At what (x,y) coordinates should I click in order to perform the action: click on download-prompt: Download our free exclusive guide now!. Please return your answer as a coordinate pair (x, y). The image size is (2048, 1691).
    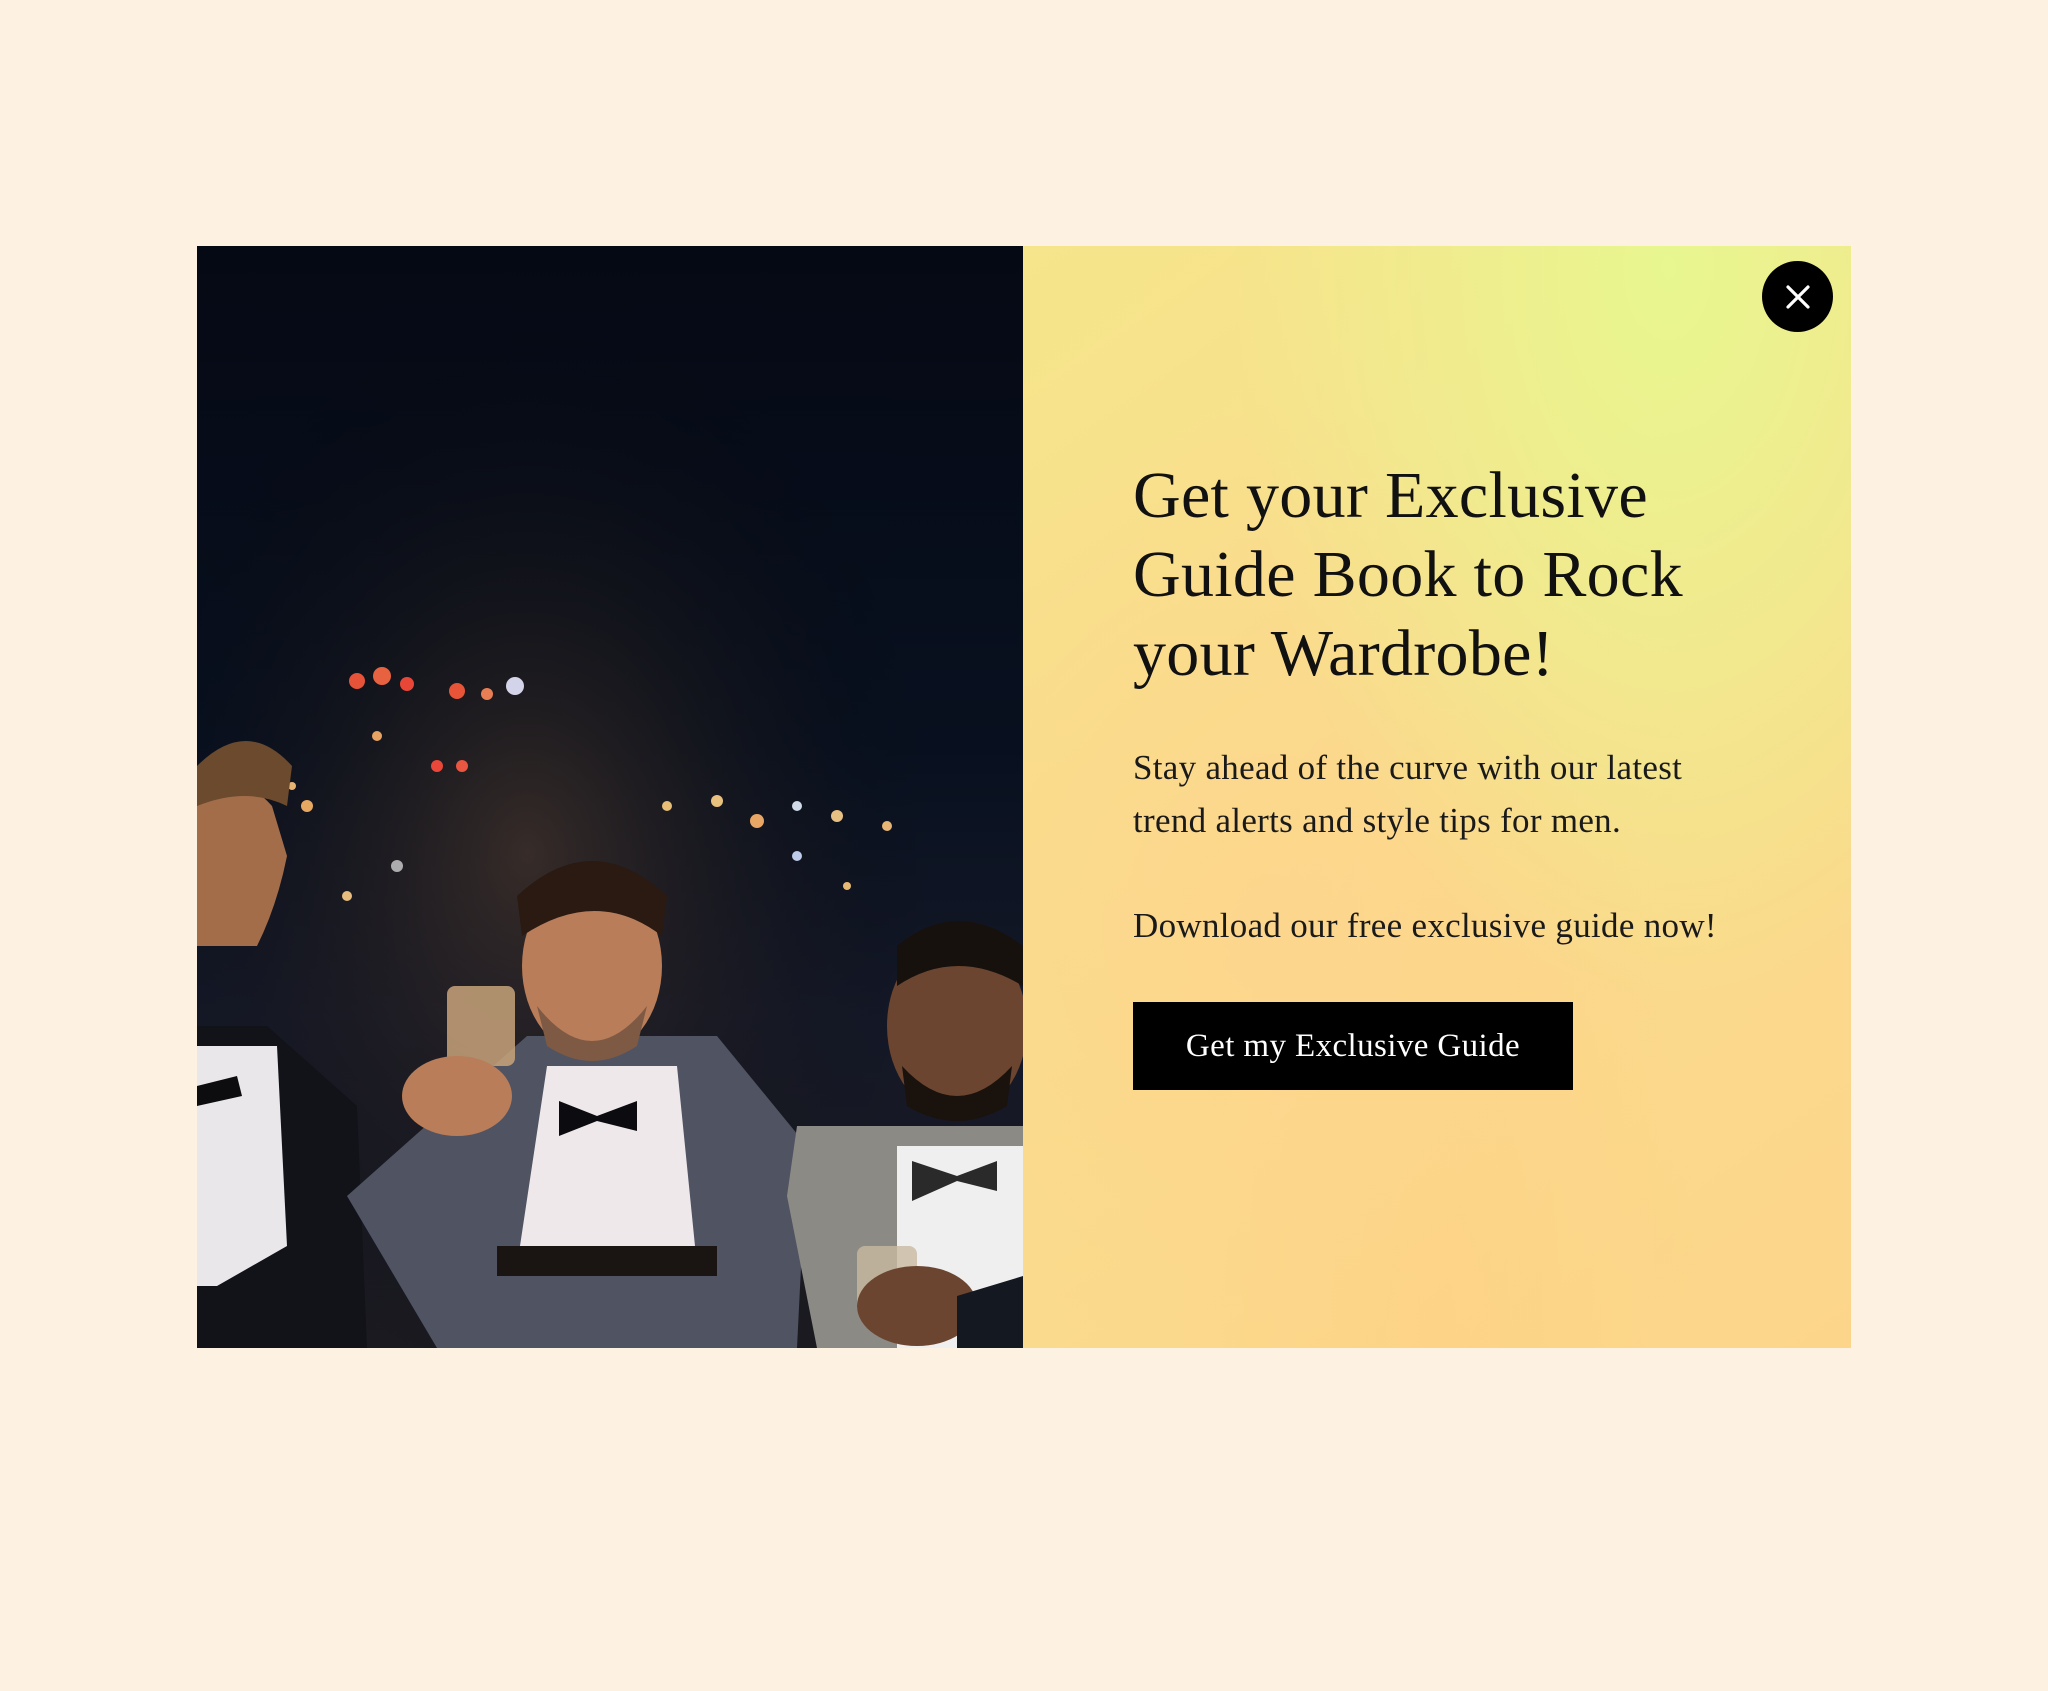
    Looking at the image, I should click on (1425, 925).